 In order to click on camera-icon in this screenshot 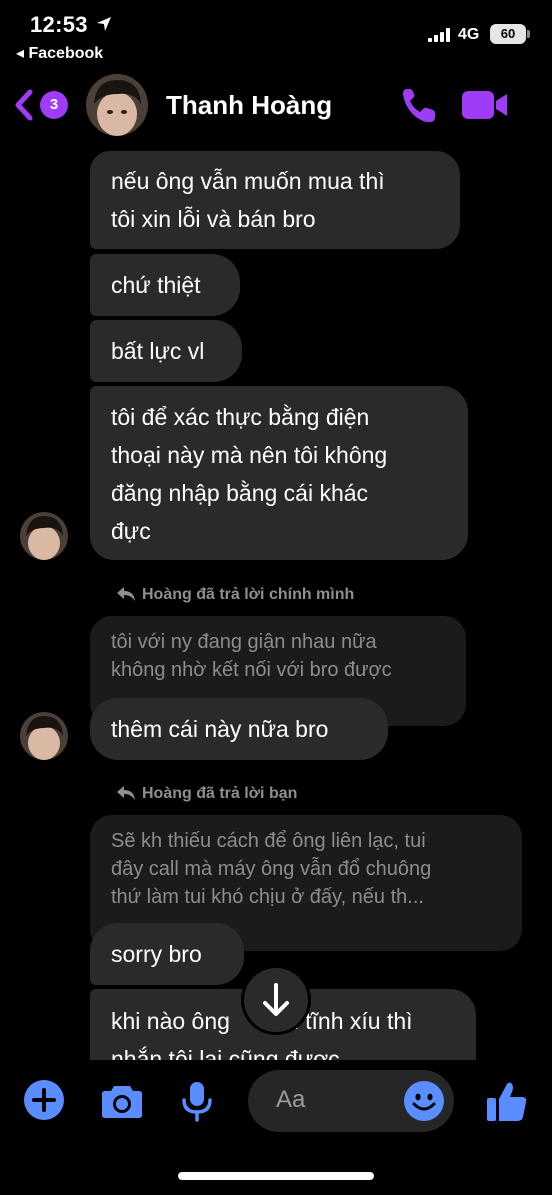, I will do `click(122, 1102)`.